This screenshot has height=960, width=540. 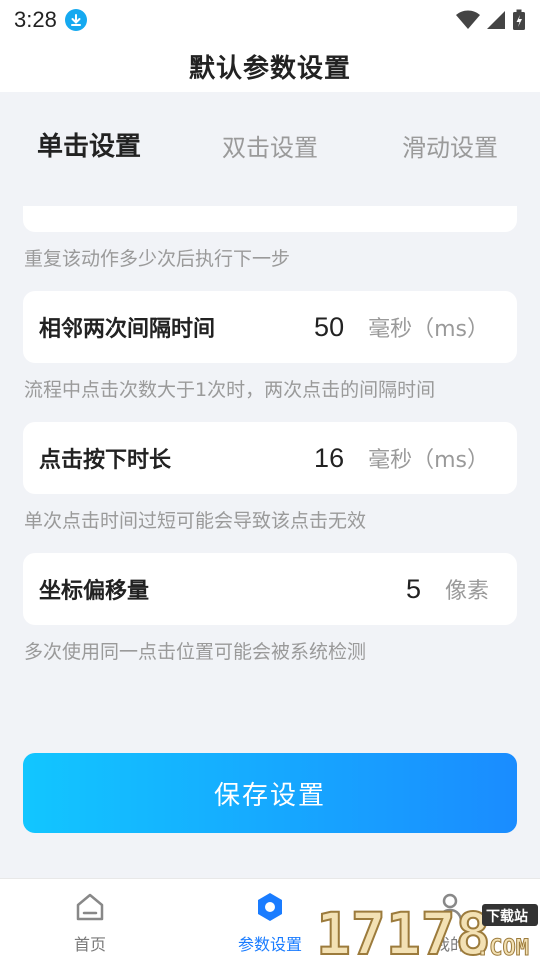 I want to click on tab-swipe: 滑动设置, so click(x=450, y=145).